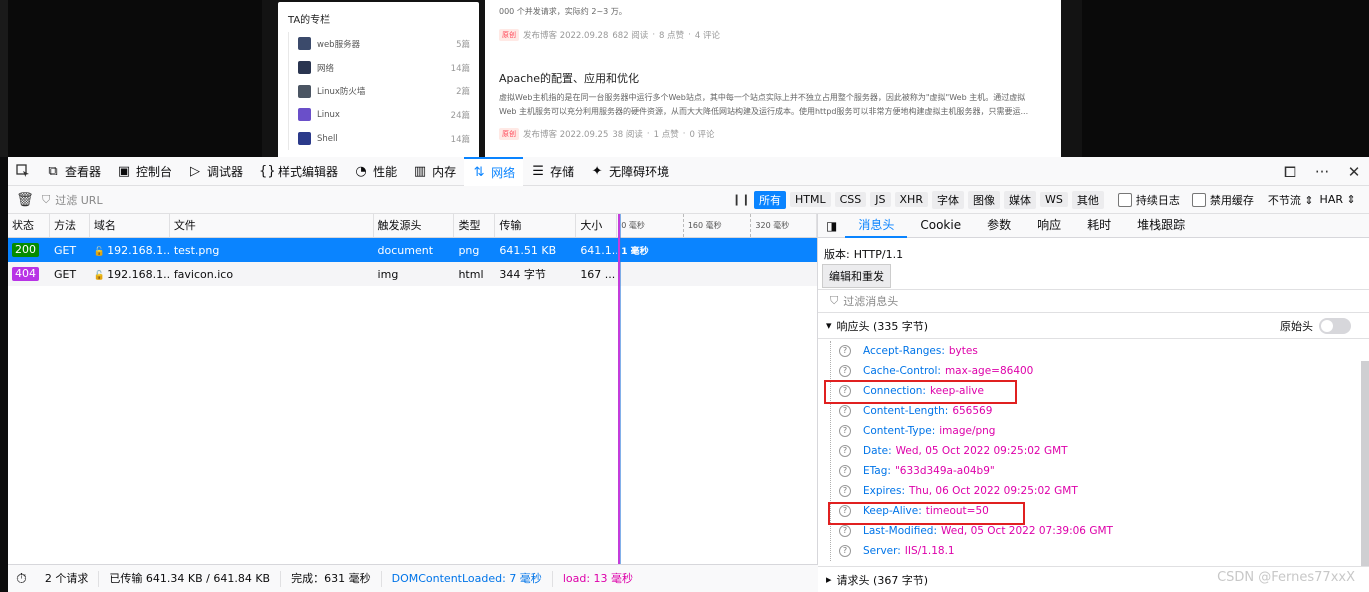 The height and width of the screenshot is (592, 1369). What do you see at coordinates (717, 225) in the screenshot?
I see `column-header-timeline: 0 毫秒 160 毫秒 320 毫秒` at bounding box center [717, 225].